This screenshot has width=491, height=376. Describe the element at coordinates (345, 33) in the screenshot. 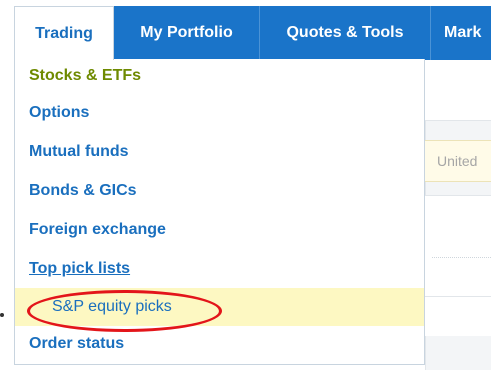

I see `tab-quotes-tools: Quotes & Tools` at that location.